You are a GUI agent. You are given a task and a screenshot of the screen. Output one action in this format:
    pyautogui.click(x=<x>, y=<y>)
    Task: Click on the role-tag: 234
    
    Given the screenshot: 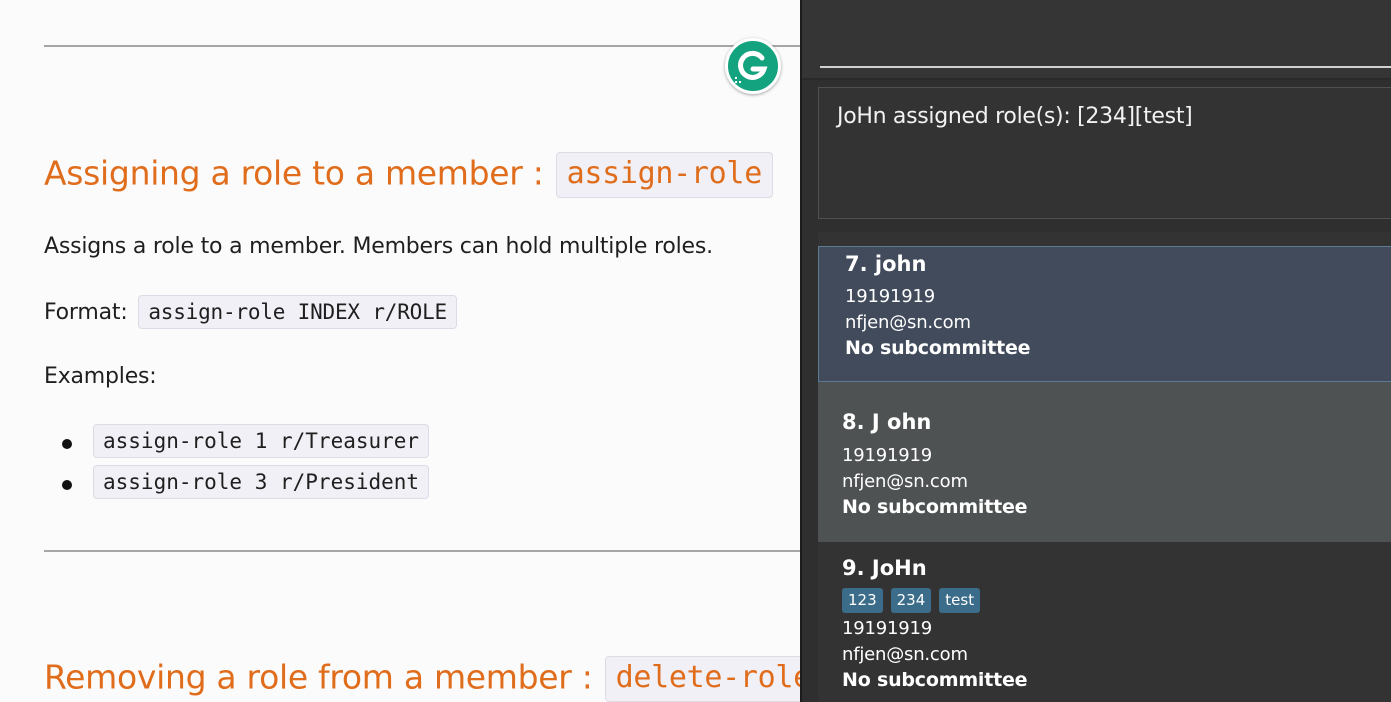 What is the action you would take?
    pyautogui.click(x=911, y=600)
    